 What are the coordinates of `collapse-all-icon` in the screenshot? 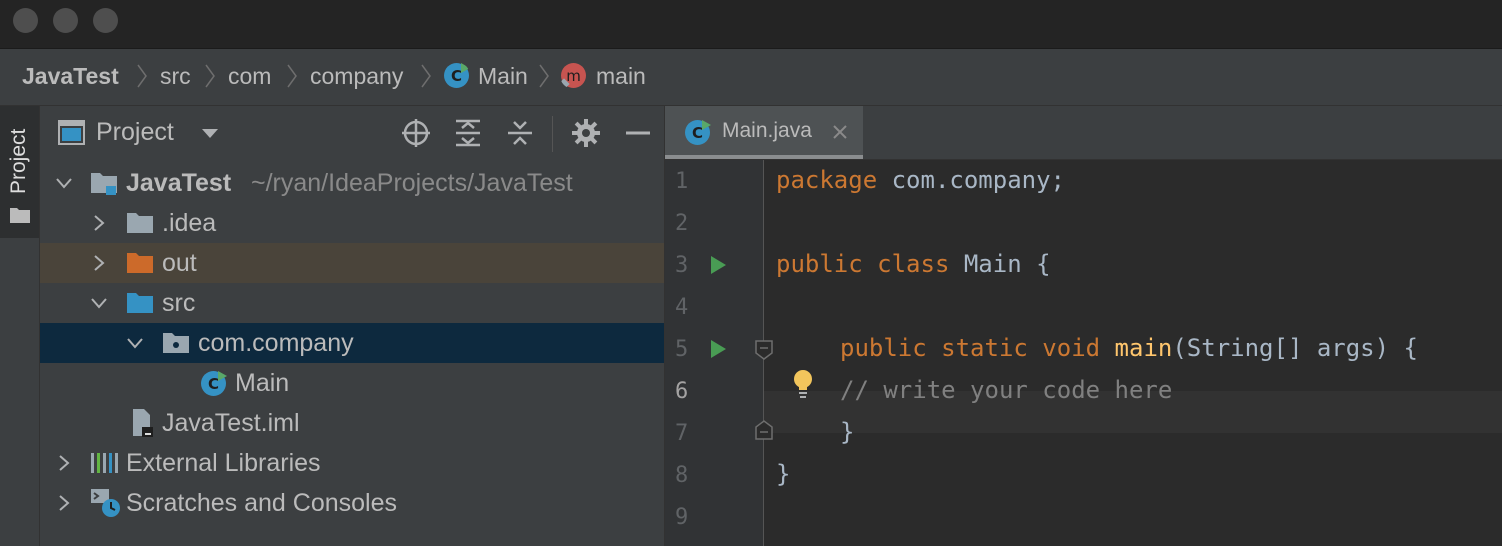 It's located at (520, 133).